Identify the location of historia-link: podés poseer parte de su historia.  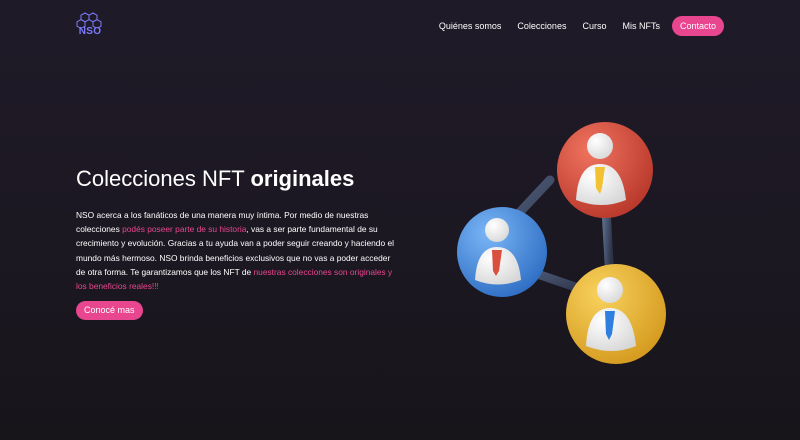
(184, 229).